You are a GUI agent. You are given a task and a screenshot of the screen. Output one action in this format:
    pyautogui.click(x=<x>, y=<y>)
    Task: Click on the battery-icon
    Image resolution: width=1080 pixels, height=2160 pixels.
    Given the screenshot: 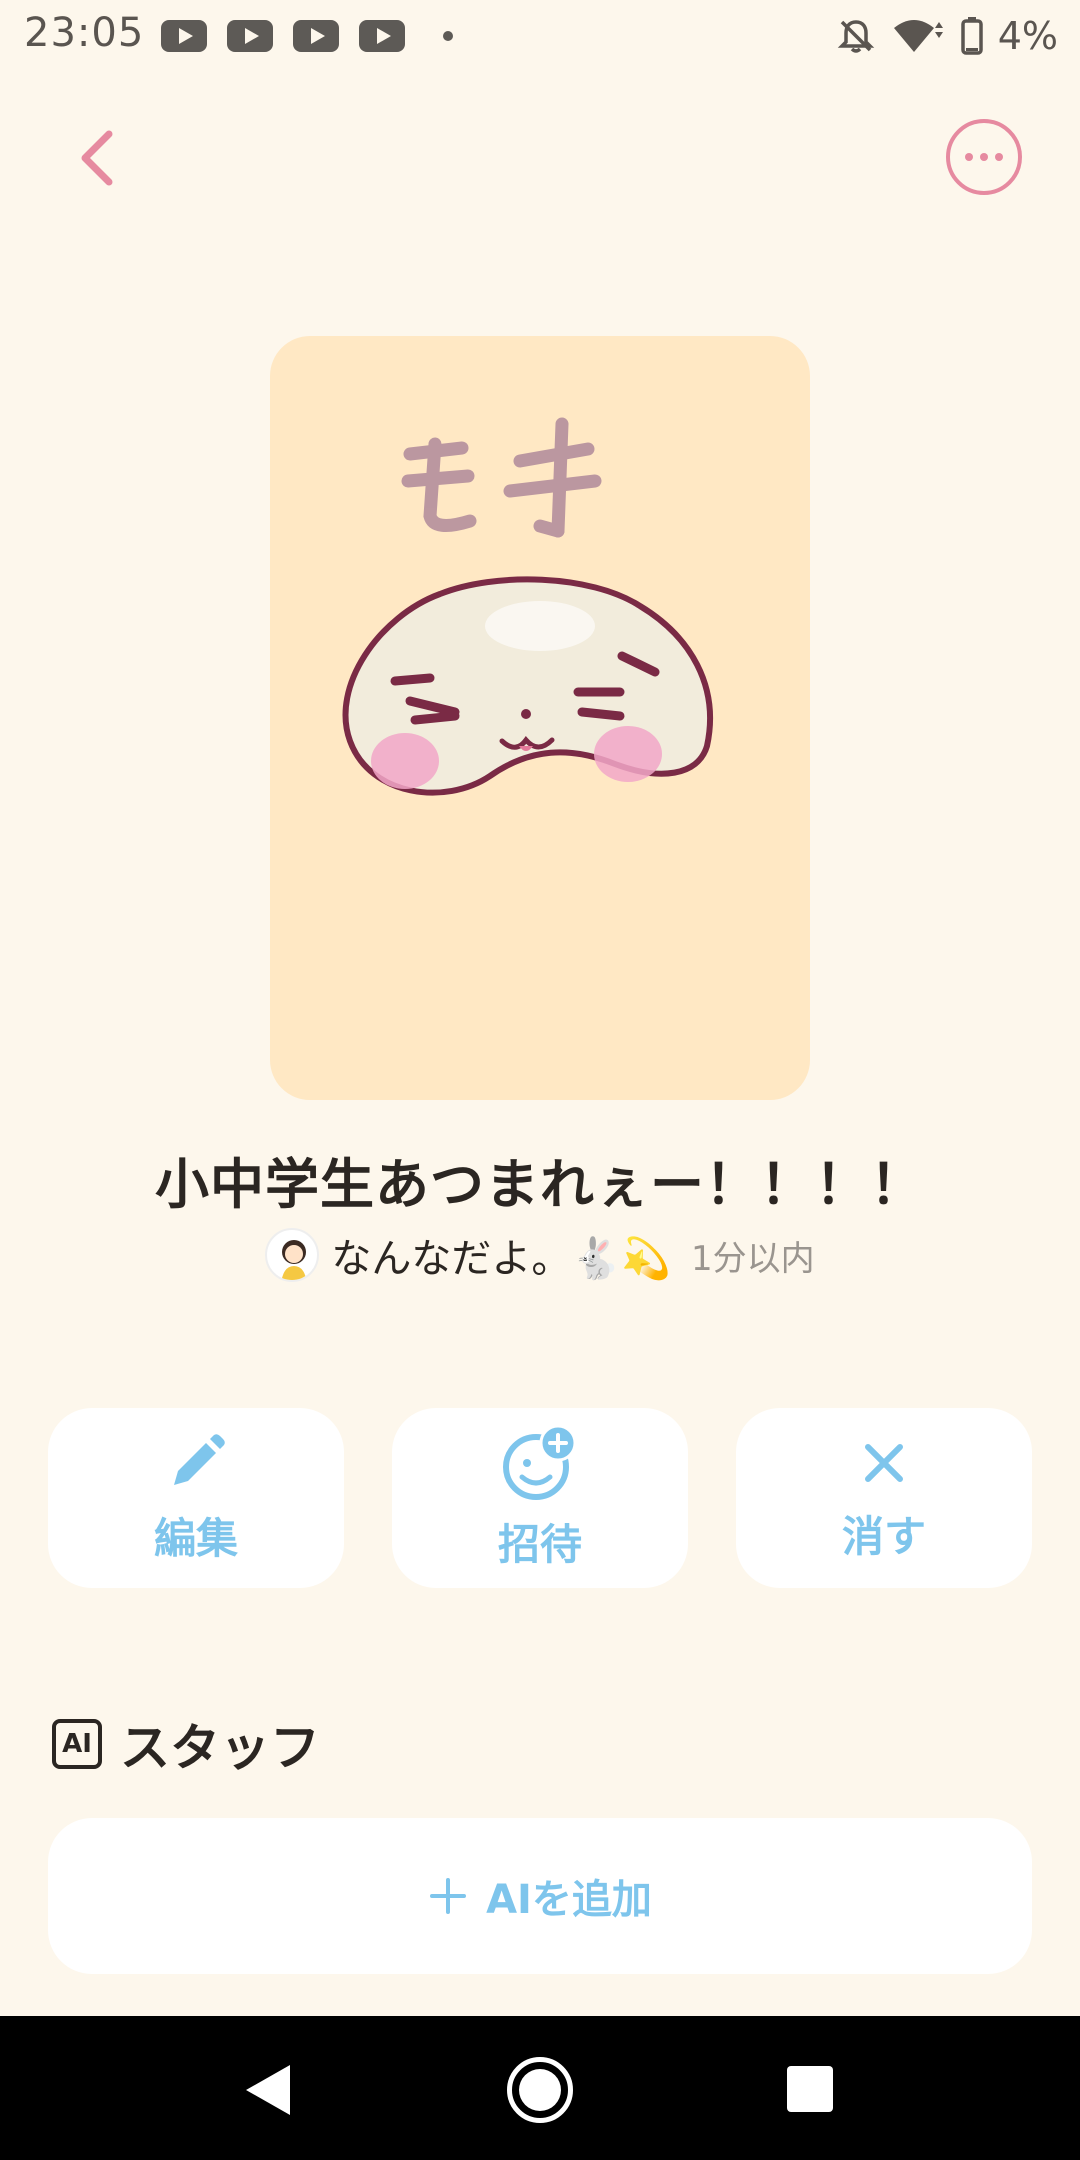 What is the action you would take?
    pyautogui.click(x=971, y=36)
    